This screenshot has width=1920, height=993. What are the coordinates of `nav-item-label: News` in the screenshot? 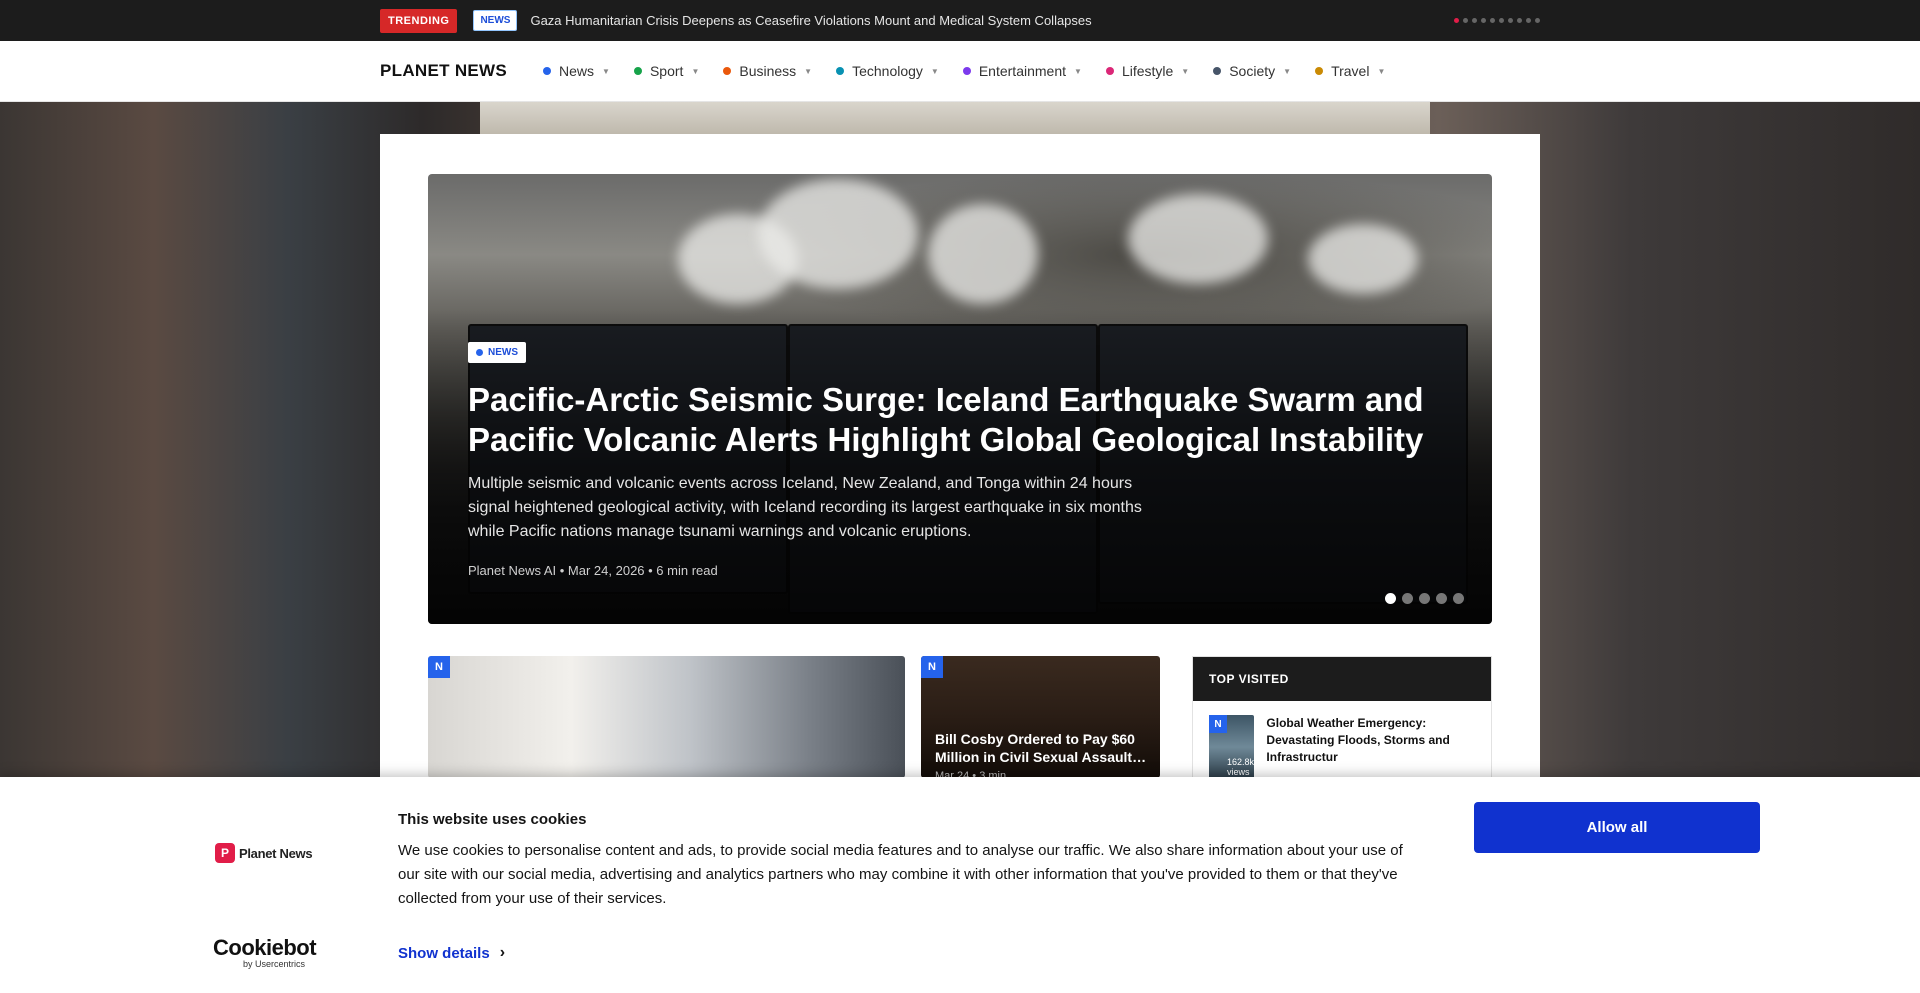 It's located at (577, 71).